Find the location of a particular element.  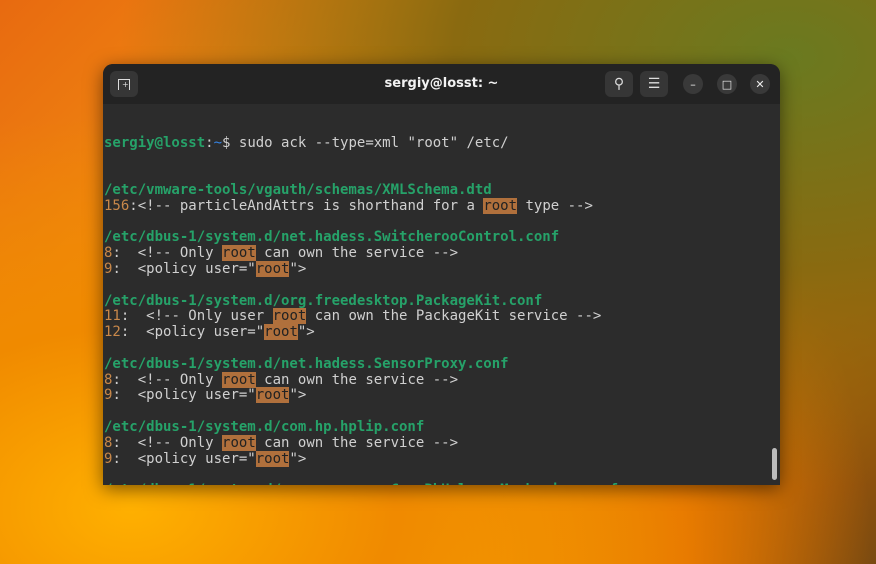

line-post: can own the PackageKit service --> is located at coordinates (454, 316).